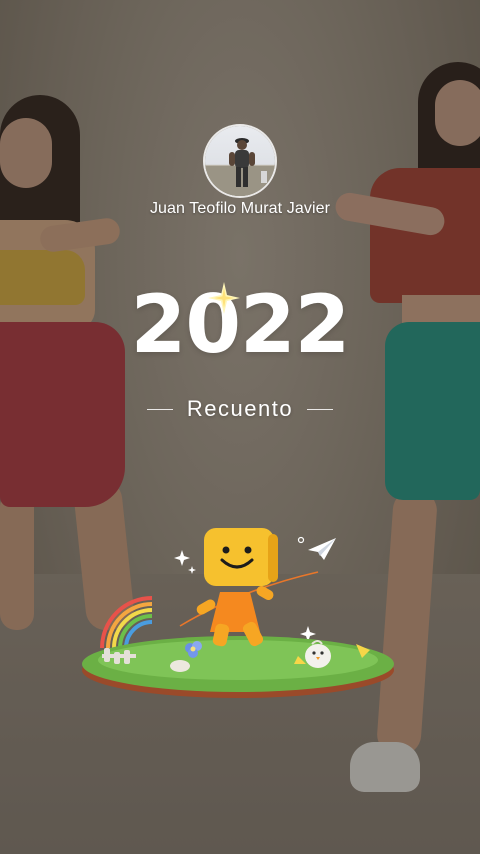 This screenshot has width=480, height=854. Describe the element at coordinates (182, 558) in the screenshot. I see `sparkle-small-icon` at that location.